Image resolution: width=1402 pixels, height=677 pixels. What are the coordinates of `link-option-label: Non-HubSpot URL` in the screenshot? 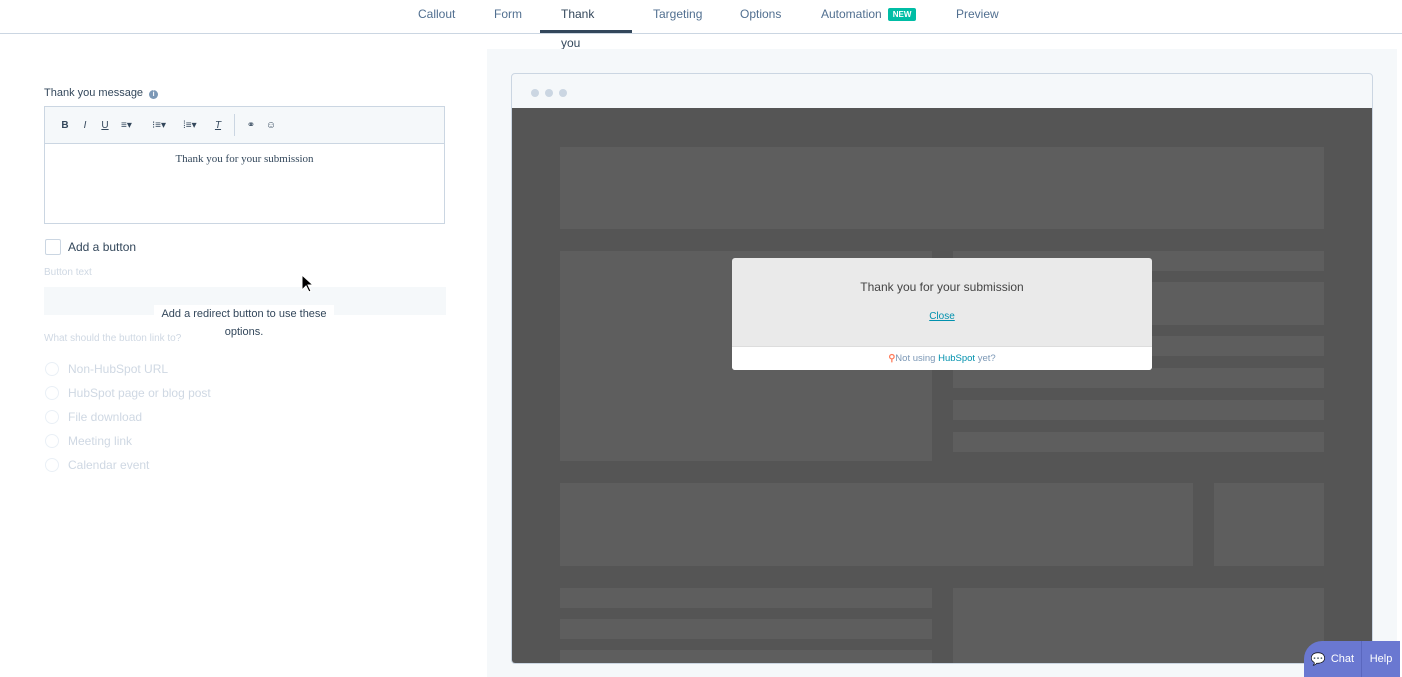 It's located at (118, 369).